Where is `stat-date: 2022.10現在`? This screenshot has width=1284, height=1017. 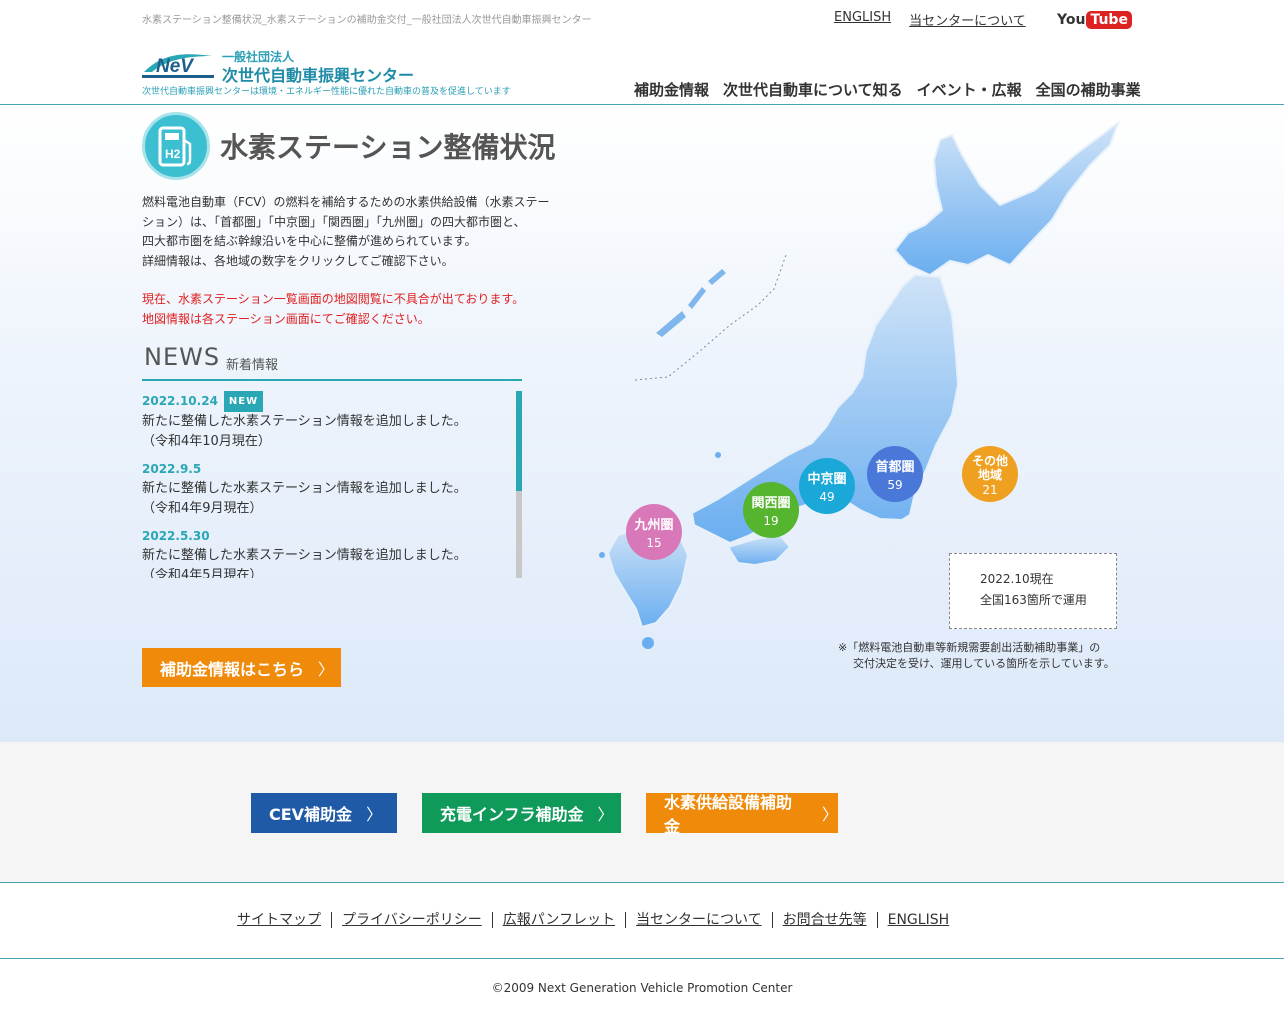
stat-date: 2022.10現在 is located at coordinates (1017, 579).